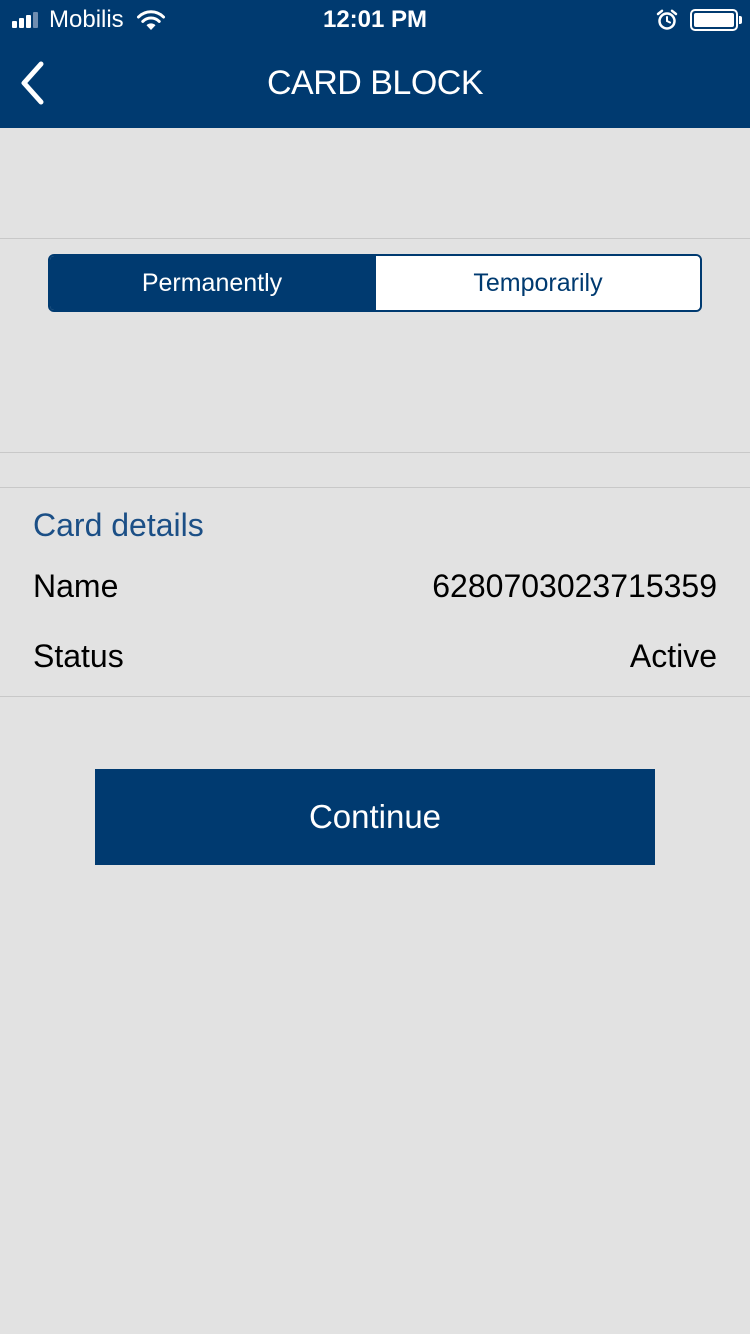  Describe the element at coordinates (716, 20) in the screenshot. I see `battery-icon` at that location.